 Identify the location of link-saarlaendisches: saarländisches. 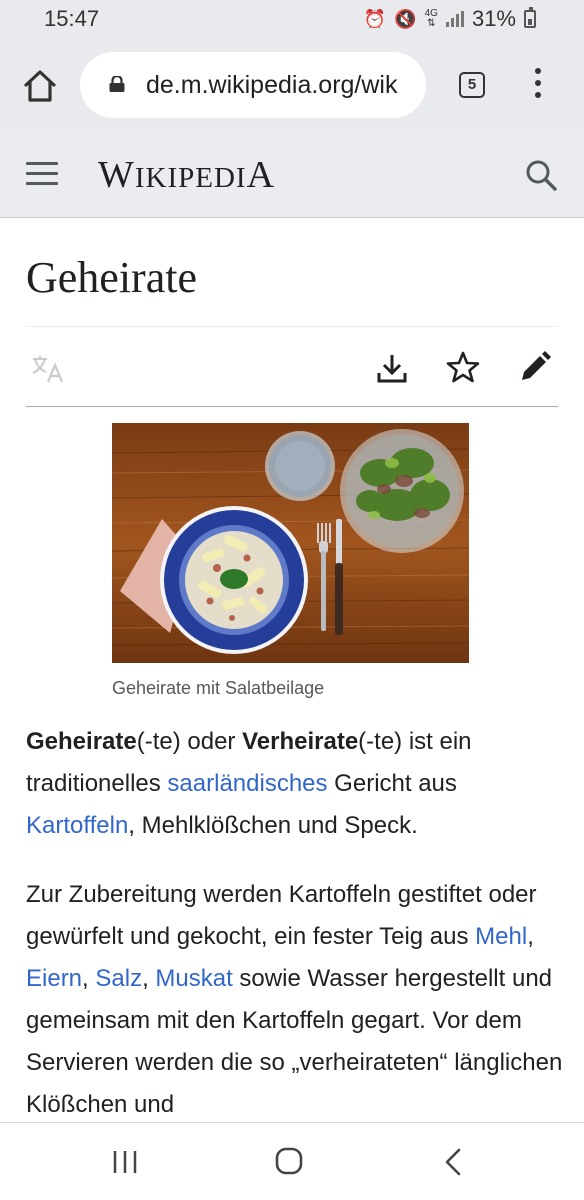
(247, 783).